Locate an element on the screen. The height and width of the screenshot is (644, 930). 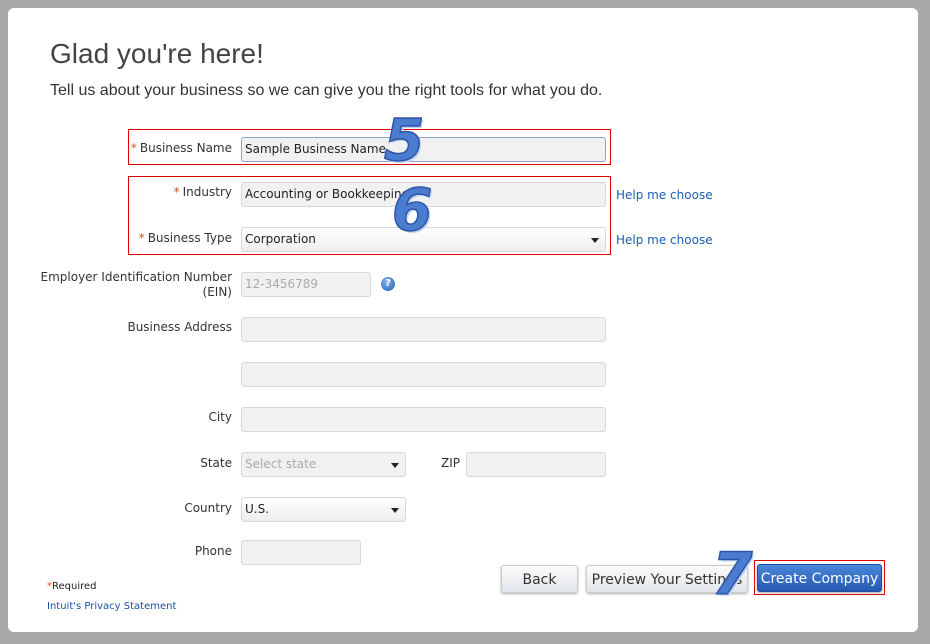
state-label: State is located at coordinates (216, 463).